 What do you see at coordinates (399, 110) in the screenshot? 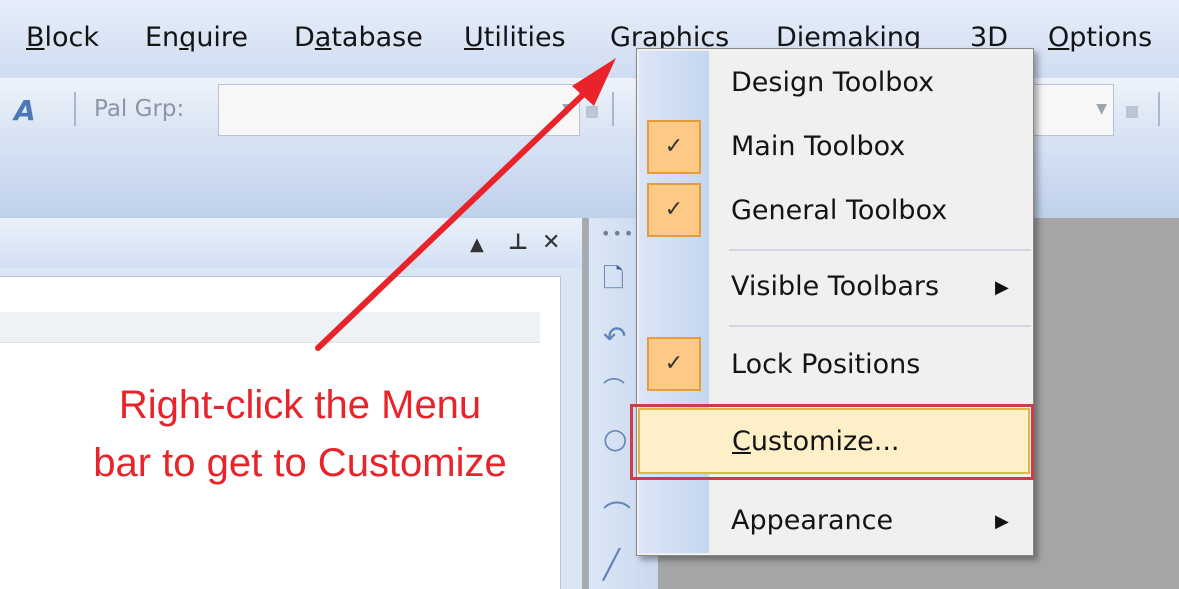
I see `pal-grp-combo: ▼` at bounding box center [399, 110].